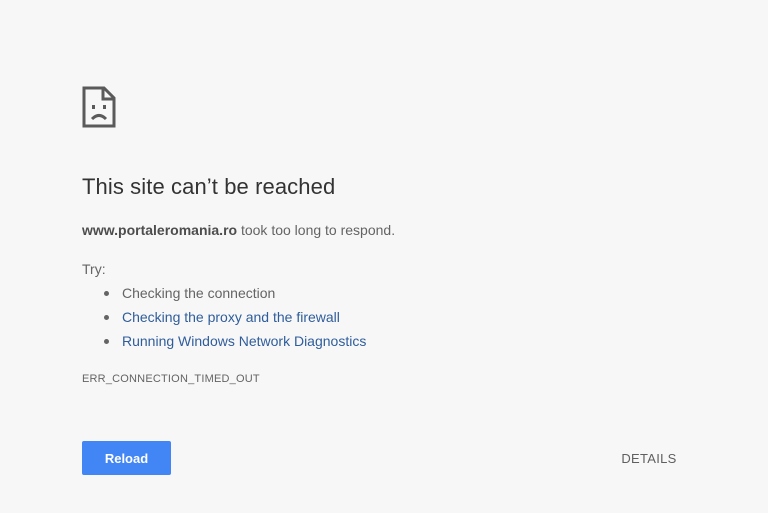 This screenshot has height=513, width=768. I want to click on sad-page-icon, so click(99, 107).